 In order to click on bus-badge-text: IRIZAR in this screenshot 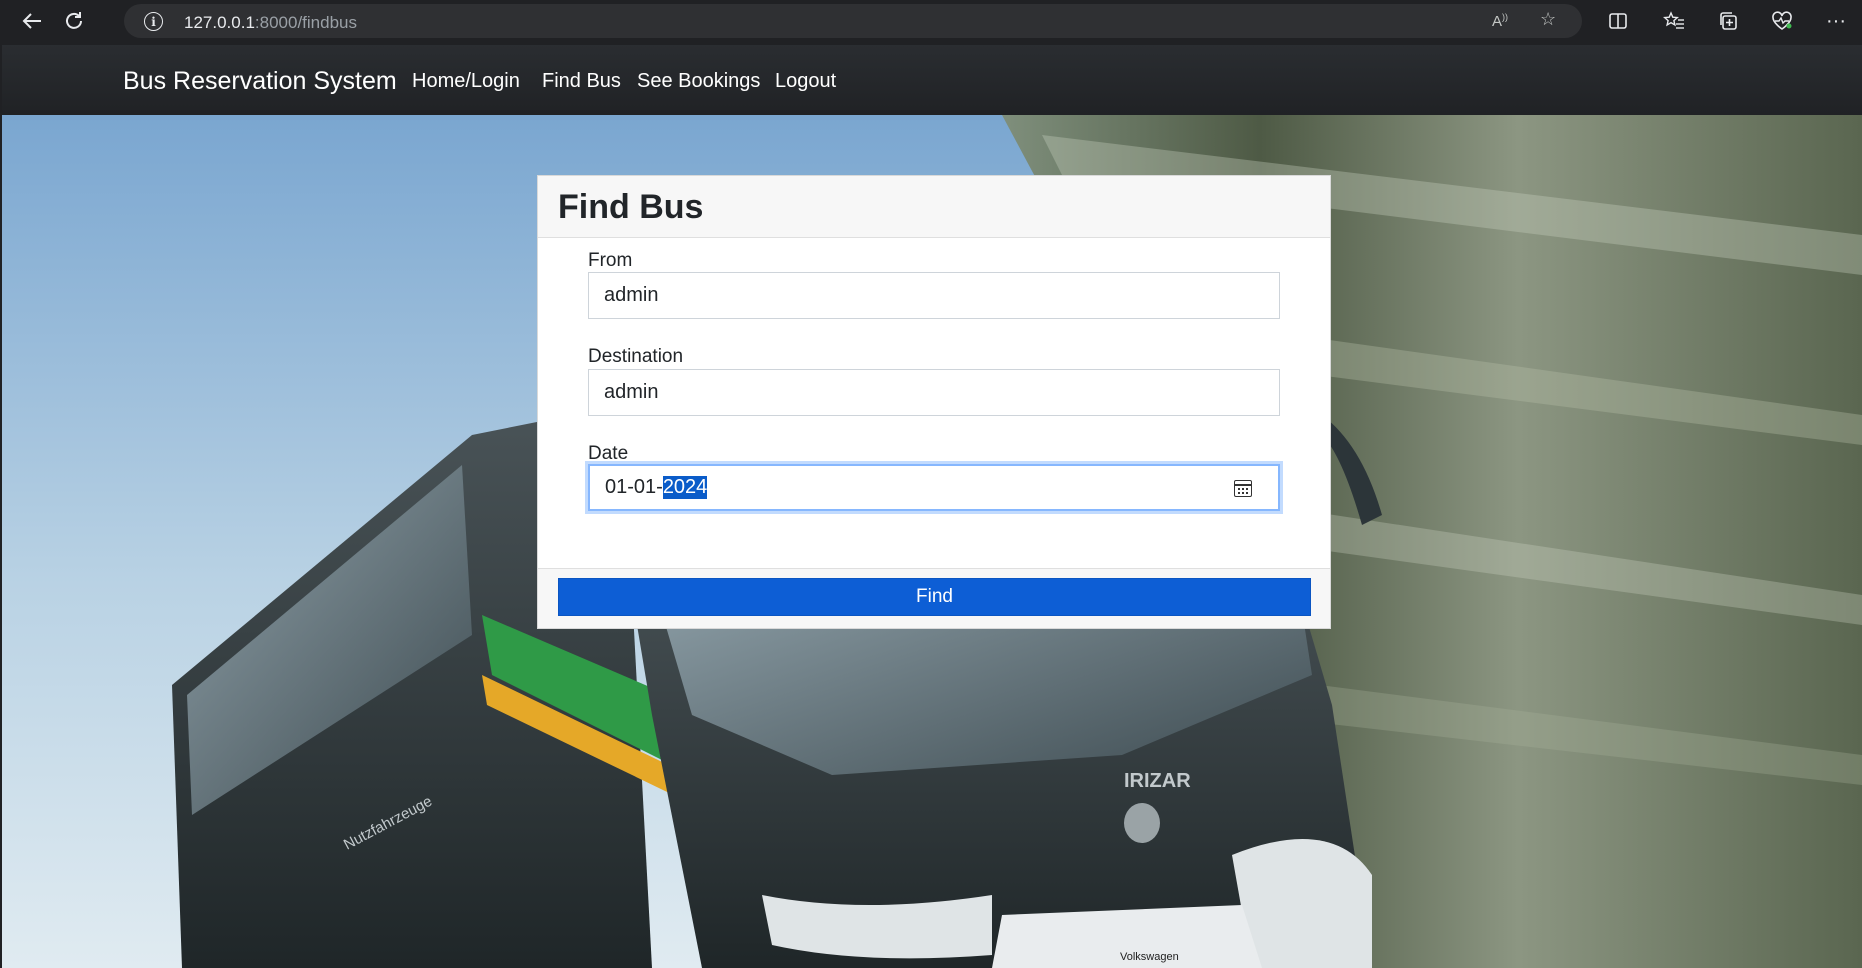, I will do `click(1157, 781)`.